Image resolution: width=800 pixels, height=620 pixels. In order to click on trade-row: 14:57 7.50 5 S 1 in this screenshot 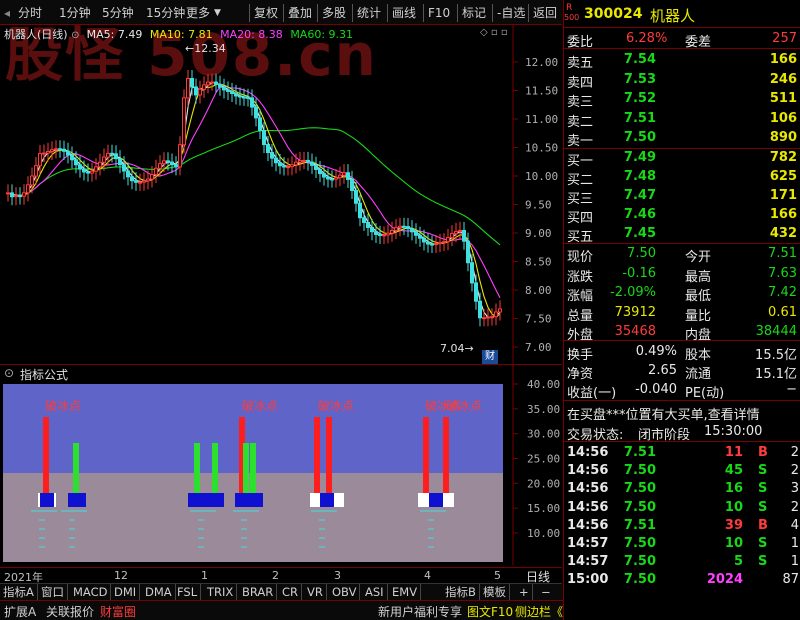, I will do `click(683, 562)`.